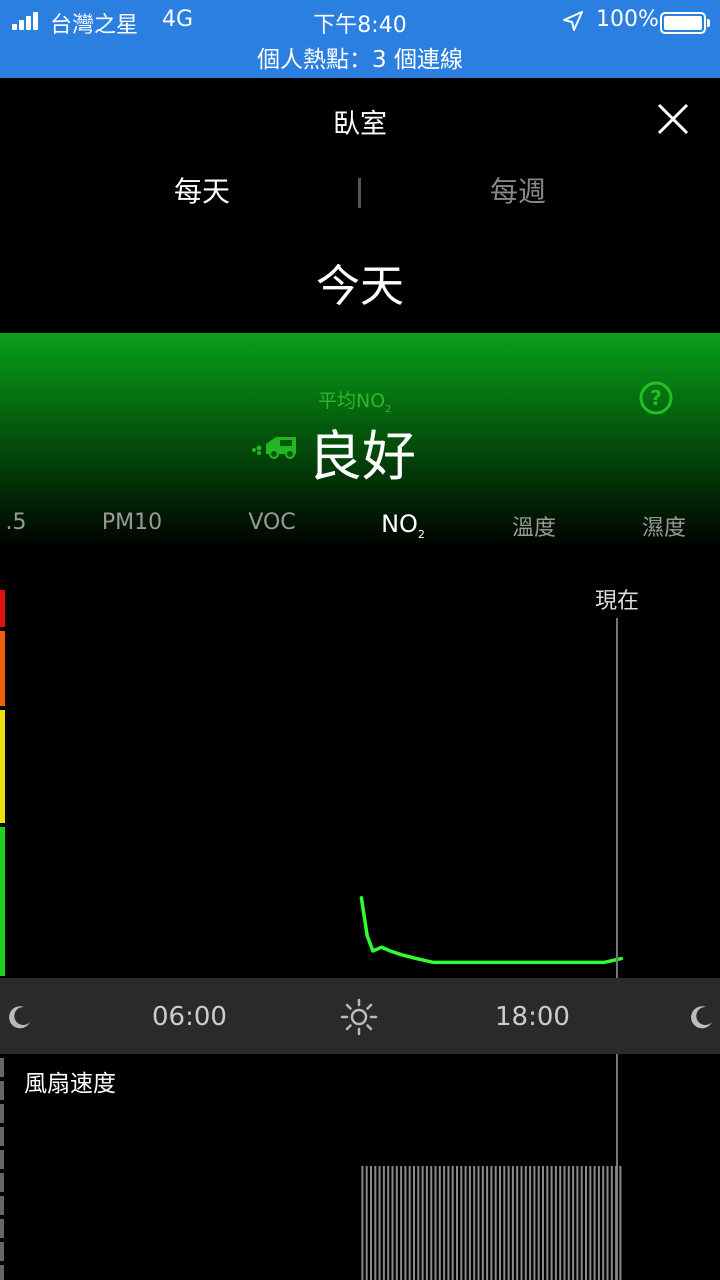  Describe the element at coordinates (664, 526) in the screenshot. I see `tab-humidity: 濕度` at that location.